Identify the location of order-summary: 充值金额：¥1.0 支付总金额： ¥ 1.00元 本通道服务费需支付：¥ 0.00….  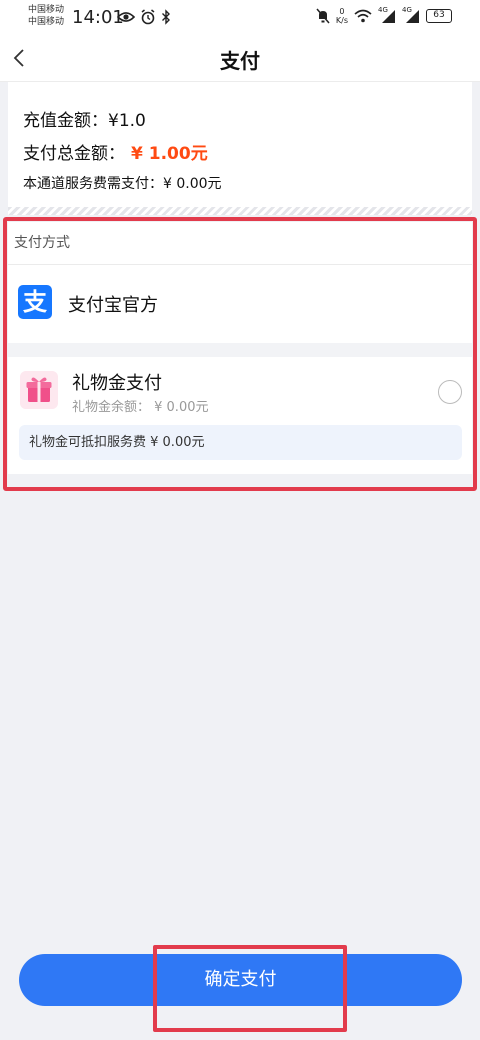
(240, 146).